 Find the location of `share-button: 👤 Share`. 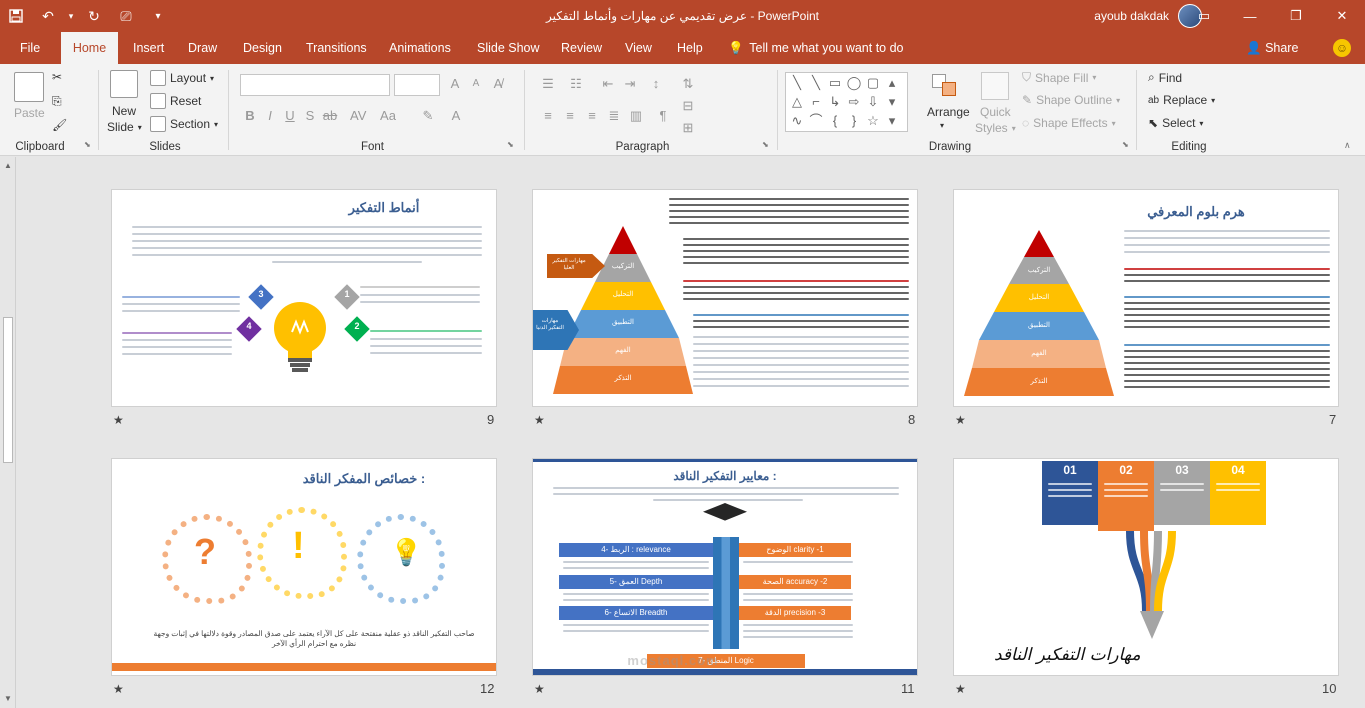

share-button: 👤 Share is located at coordinates (1272, 48).